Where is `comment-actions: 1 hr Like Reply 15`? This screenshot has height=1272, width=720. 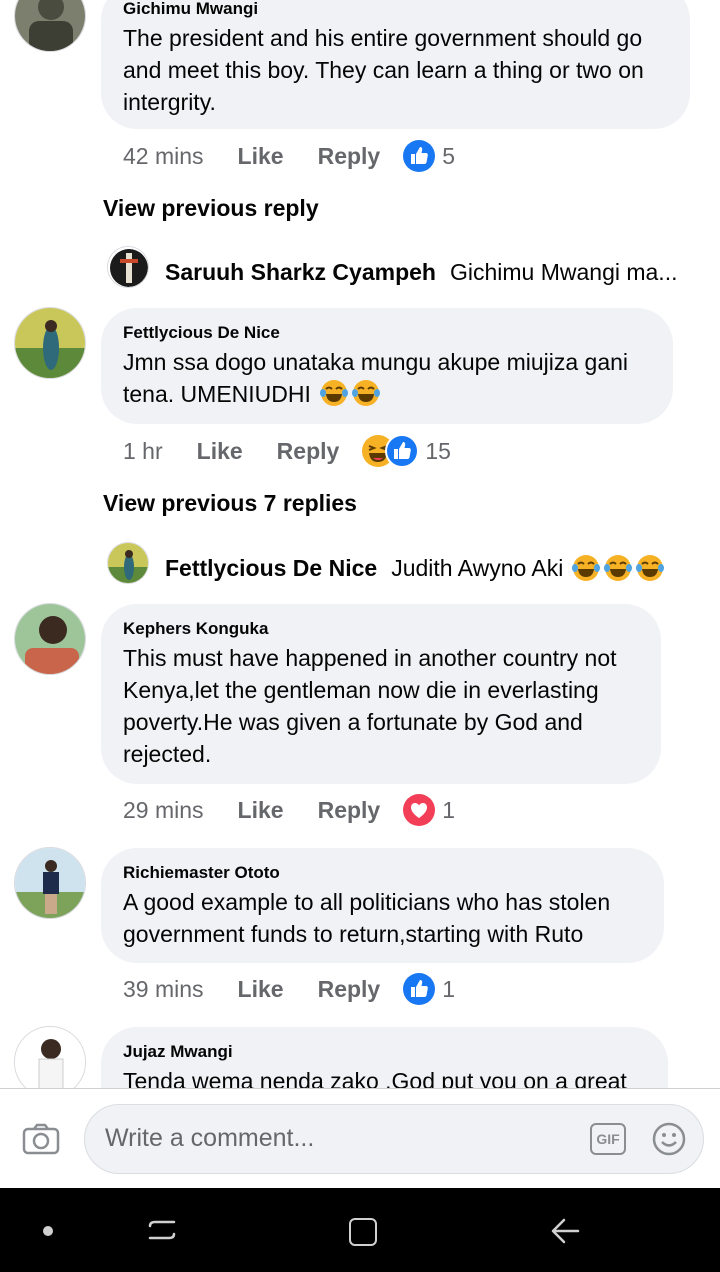 comment-actions: 1 hr Like Reply 15 is located at coordinates (287, 451).